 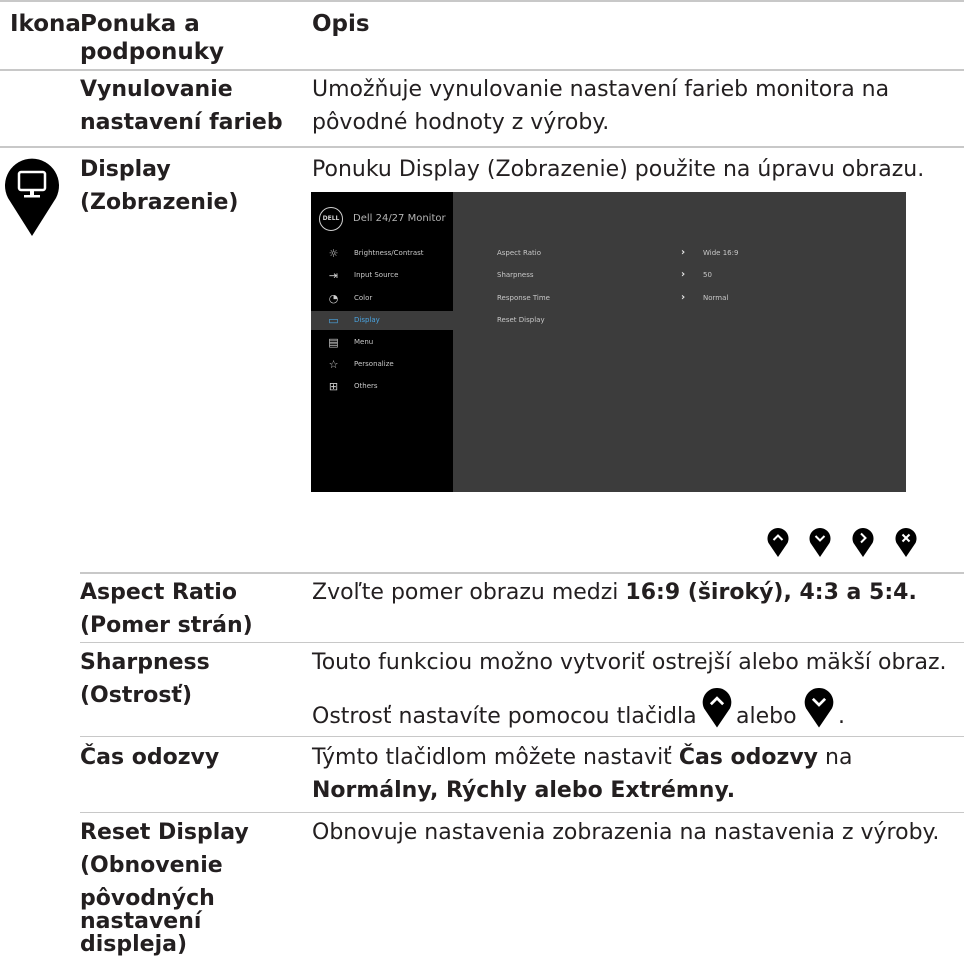 What do you see at coordinates (333, 320) in the screenshot?
I see `monitor-icon: ▭` at bounding box center [333, 320].